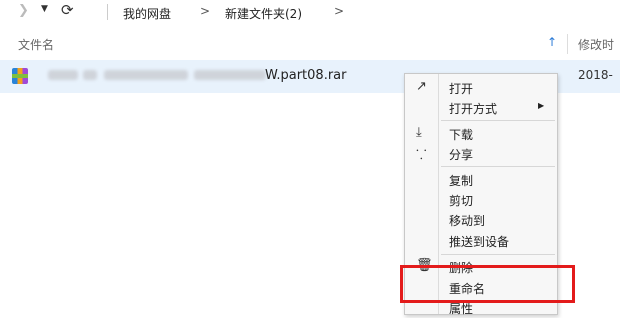 The width and height of the screenshot is (620, 318). What do you see at coordinates (467, 221) in the screenshot?
I see `menu-item-label: 移动到` at bounding box center [467, 221].